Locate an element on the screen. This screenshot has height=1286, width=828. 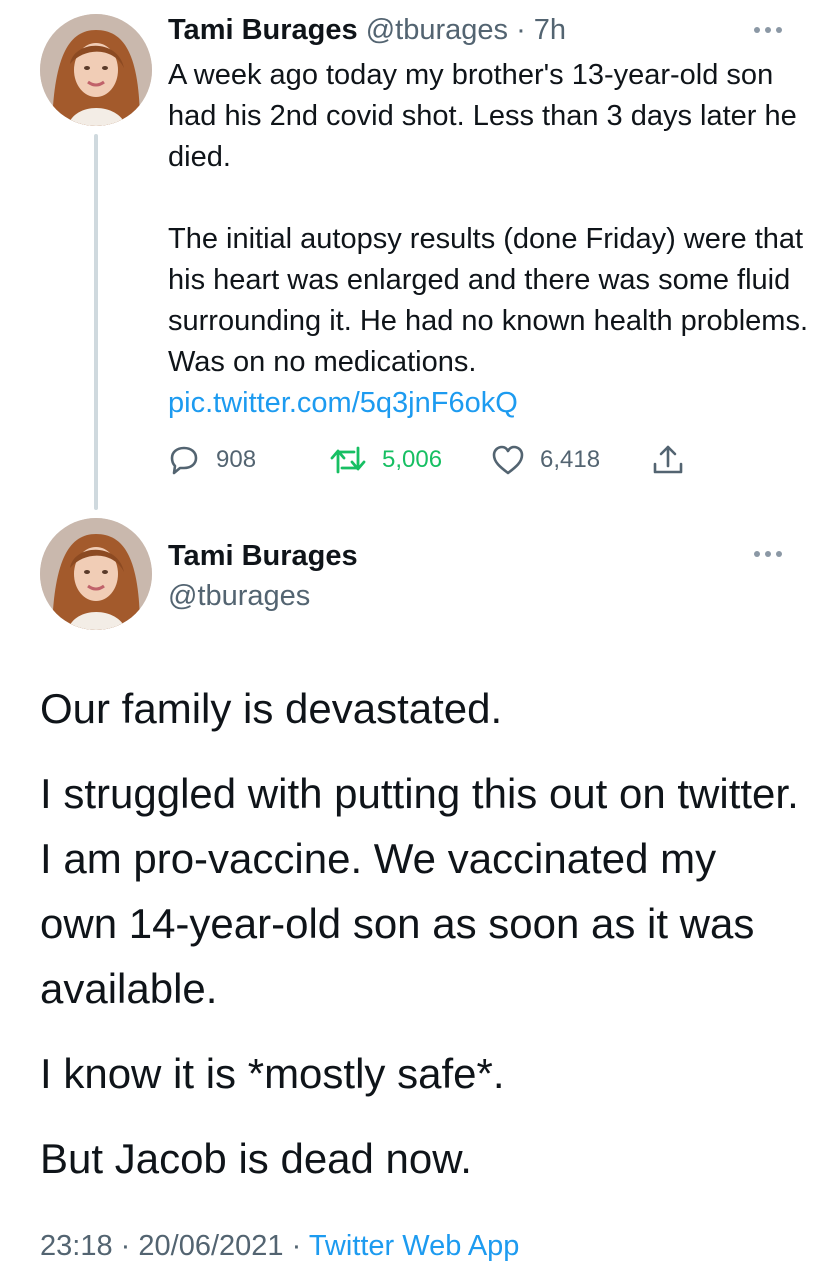
retweet-button: 5,006 is located at coordinates (385, 460).